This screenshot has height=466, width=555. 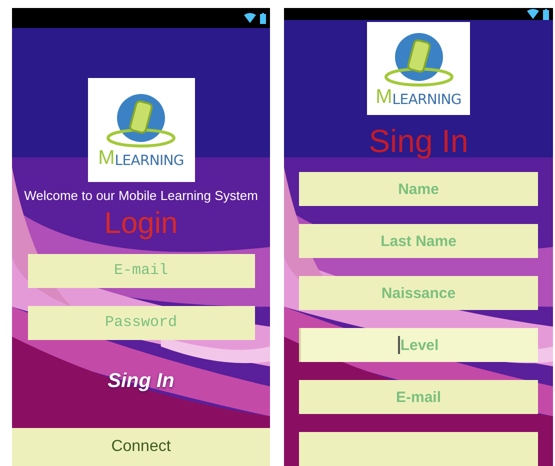 I want to click on input-field: Last Name, so click(x=418, y=241).